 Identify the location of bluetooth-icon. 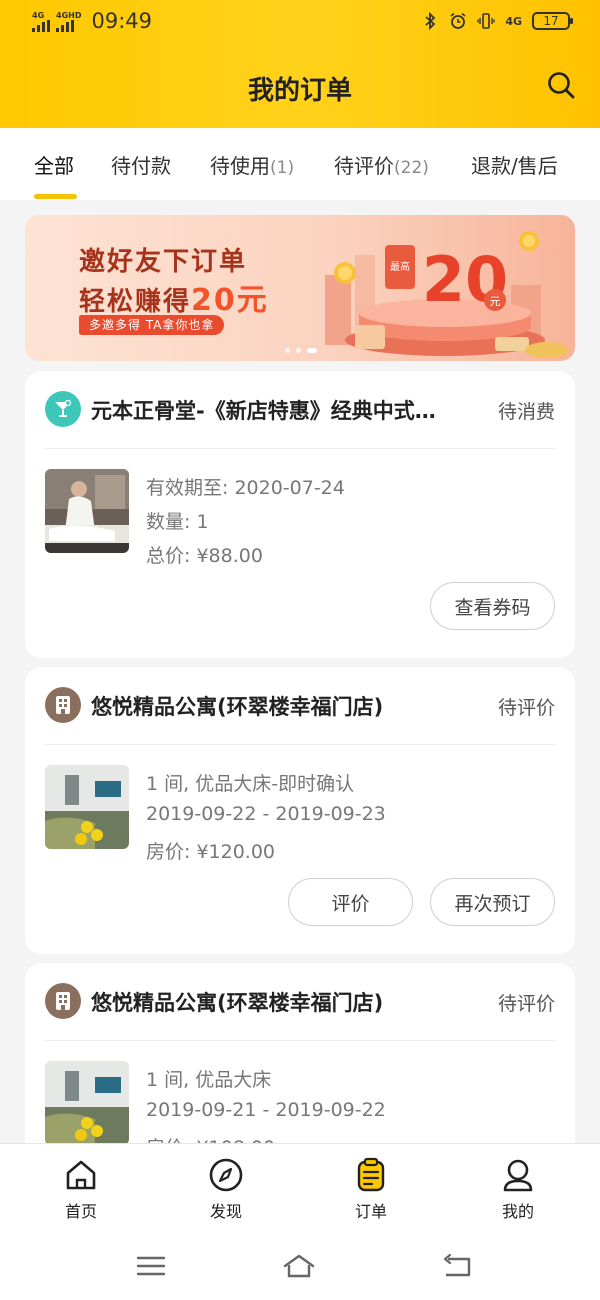
(430, 21).